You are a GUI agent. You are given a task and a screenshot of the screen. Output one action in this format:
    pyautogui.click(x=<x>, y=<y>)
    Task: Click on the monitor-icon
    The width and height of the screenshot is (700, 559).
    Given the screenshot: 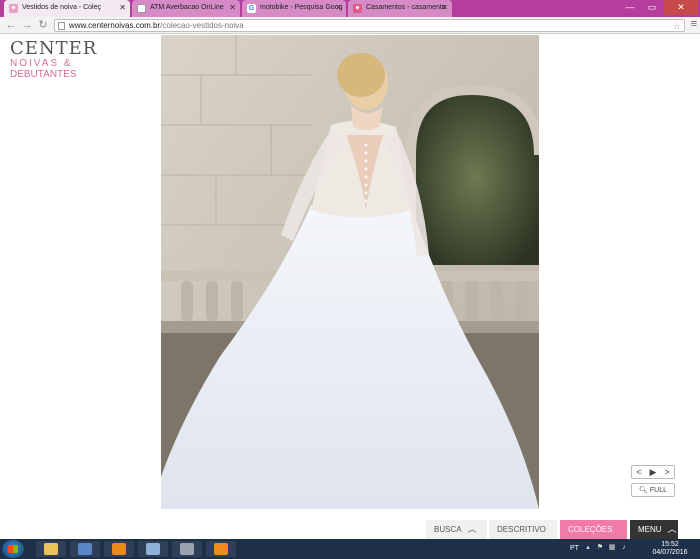 What is the action you would take?
    pyautogui.click(x=85, y=549)
    